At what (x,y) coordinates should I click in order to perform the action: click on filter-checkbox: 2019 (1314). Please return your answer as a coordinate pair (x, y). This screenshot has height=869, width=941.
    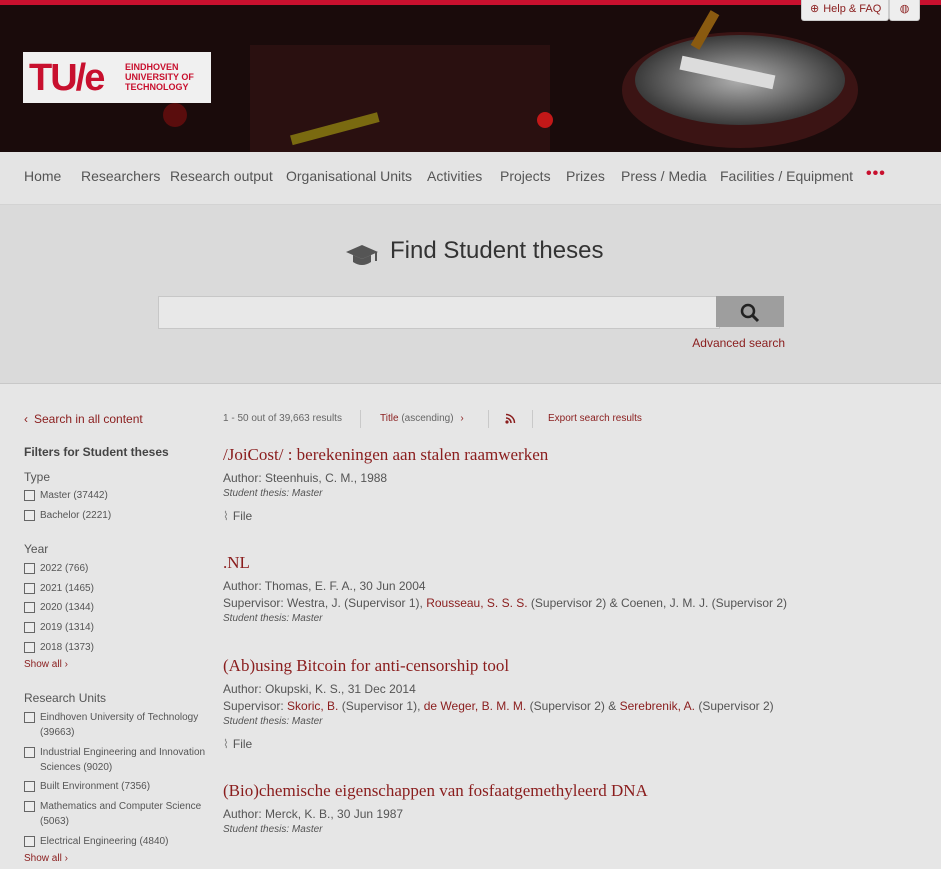
    Looking at the image, I should click on (119, 627).